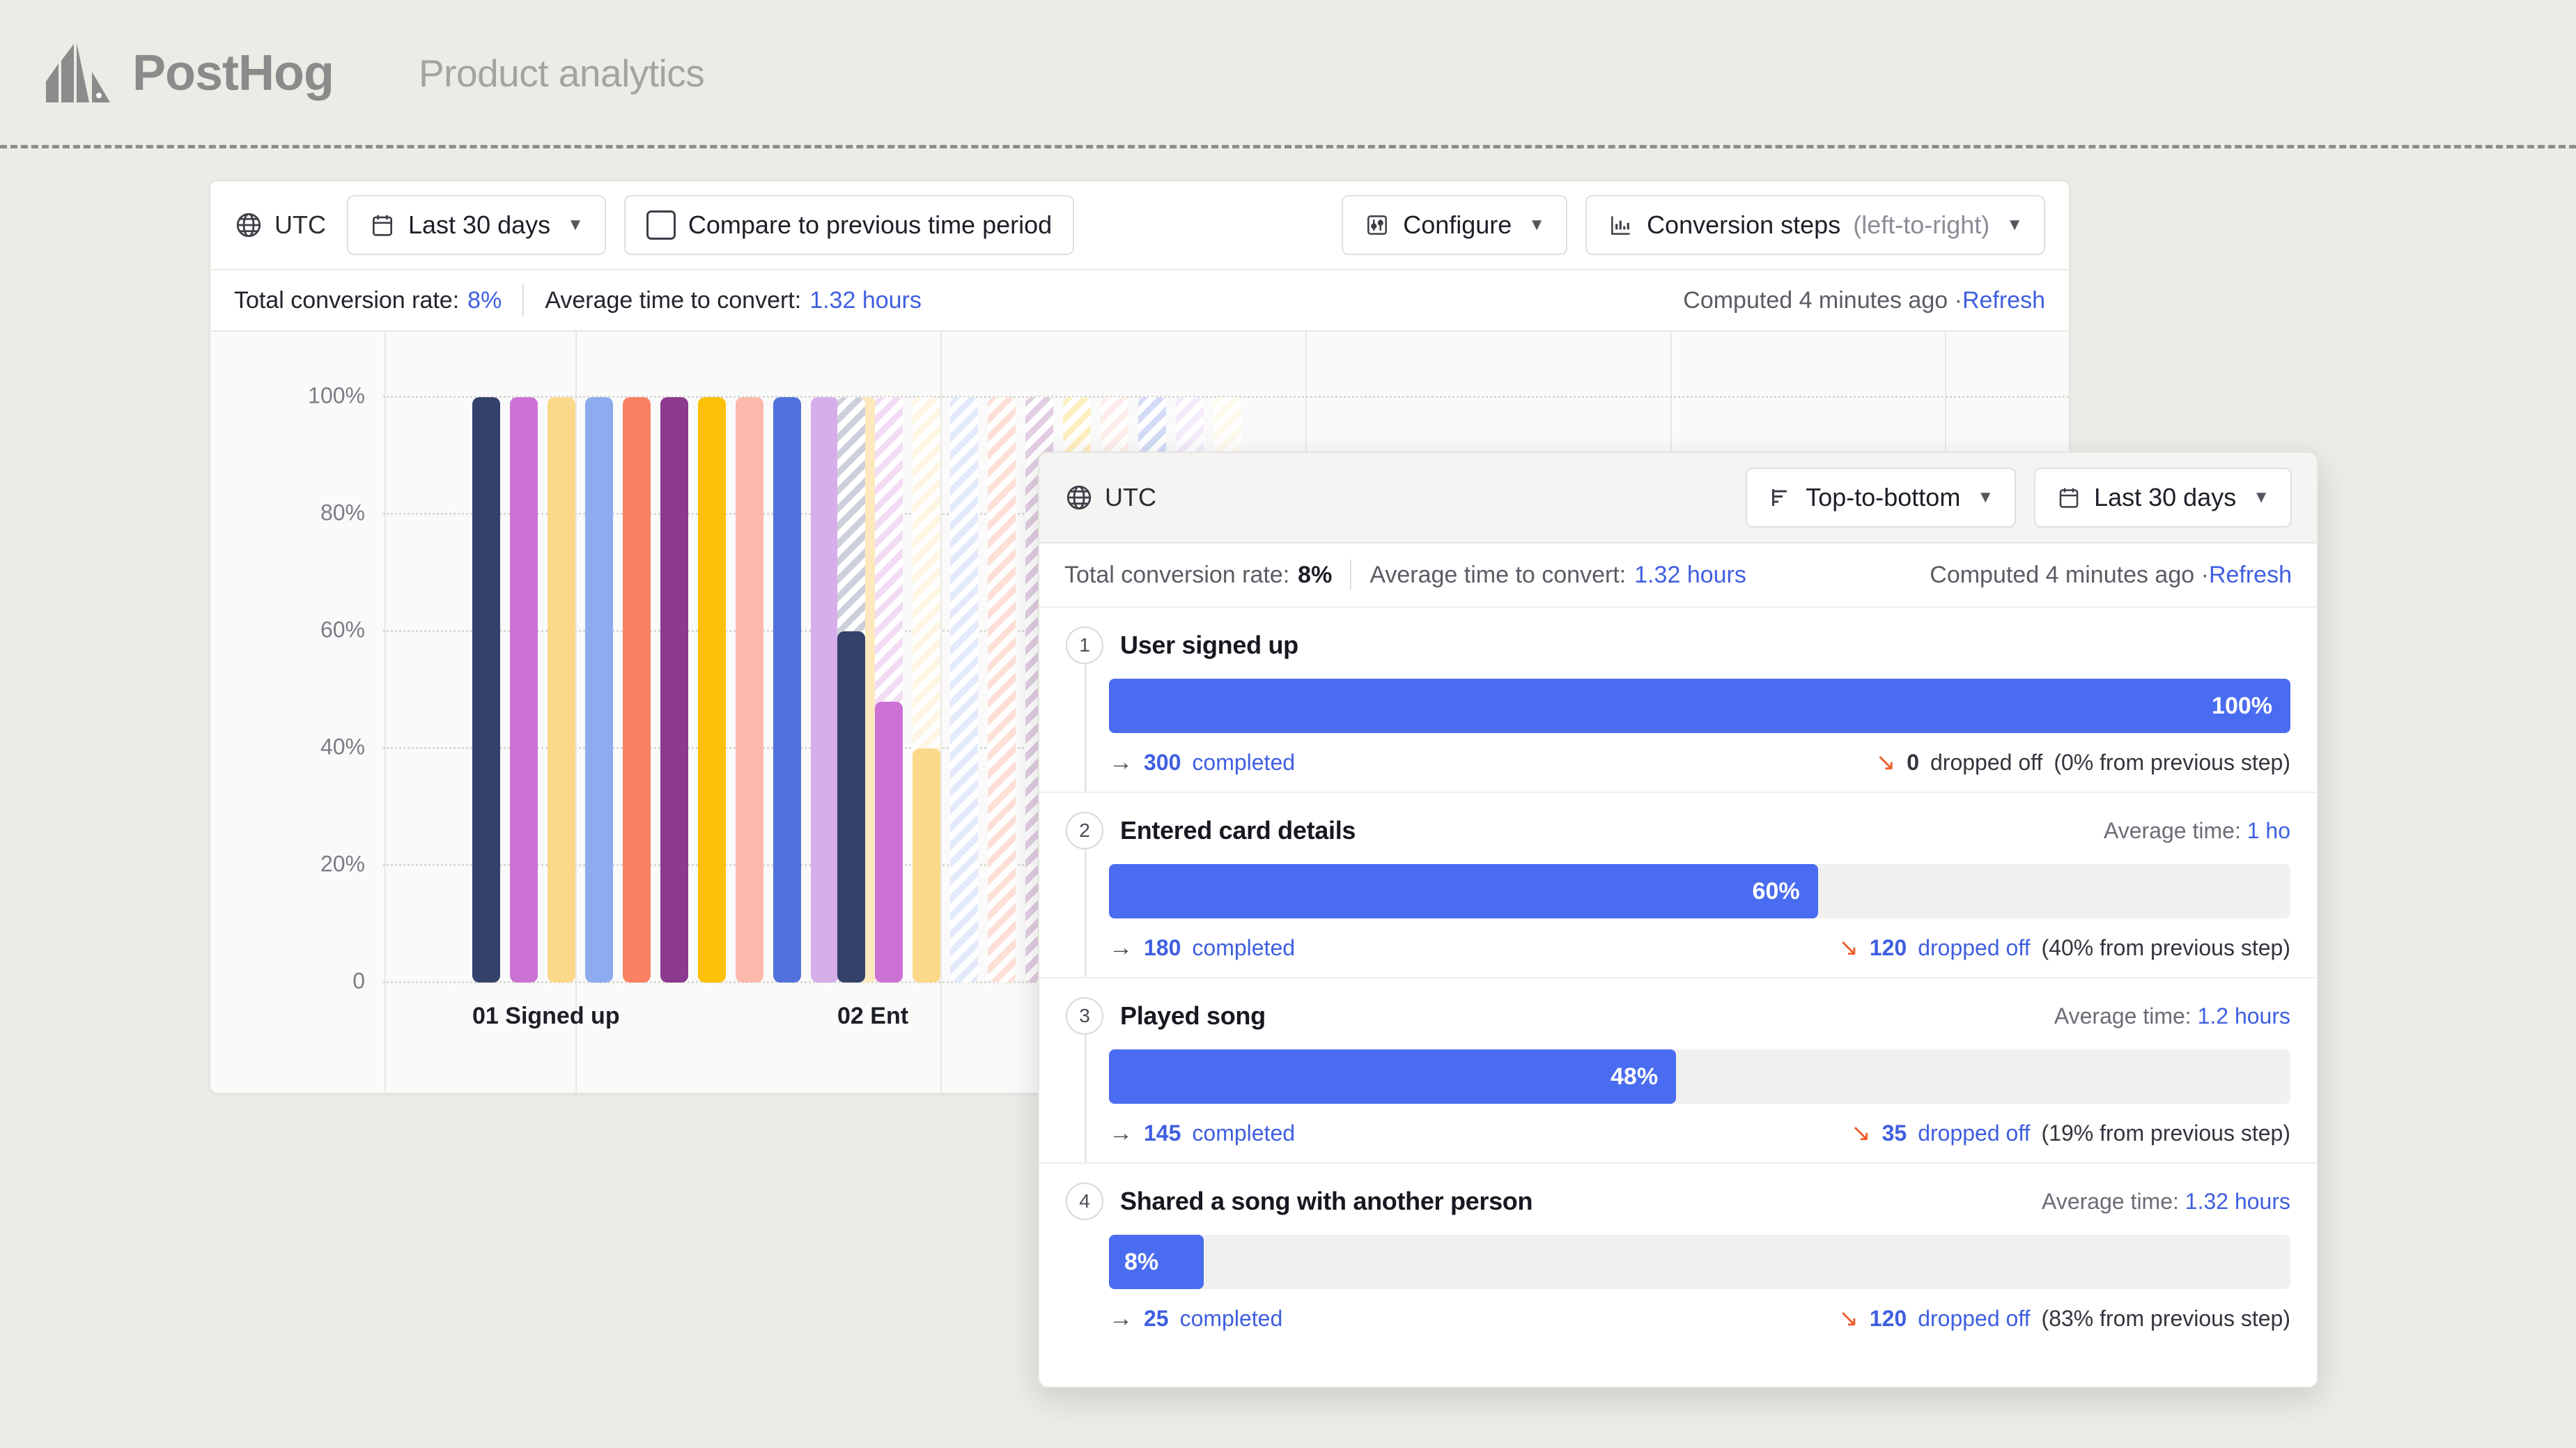 The height and width of the screenshot is (1448, 2576). Describe the element at coordinates (2243, 1016) in the screenshot. I see `step-average-time-value: 1.2 hours` at that location.